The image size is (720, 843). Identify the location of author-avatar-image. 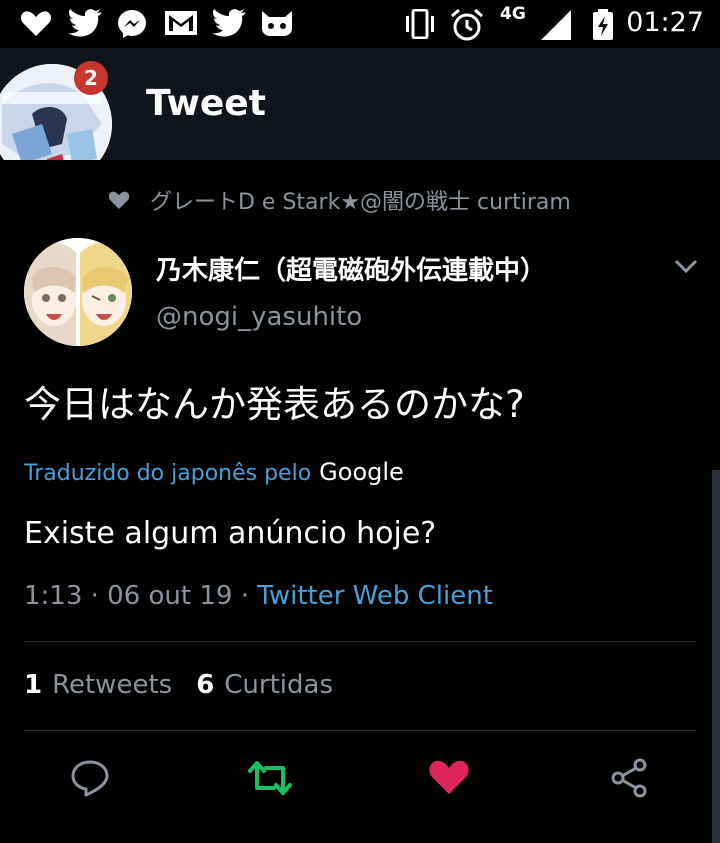
(78, 292).